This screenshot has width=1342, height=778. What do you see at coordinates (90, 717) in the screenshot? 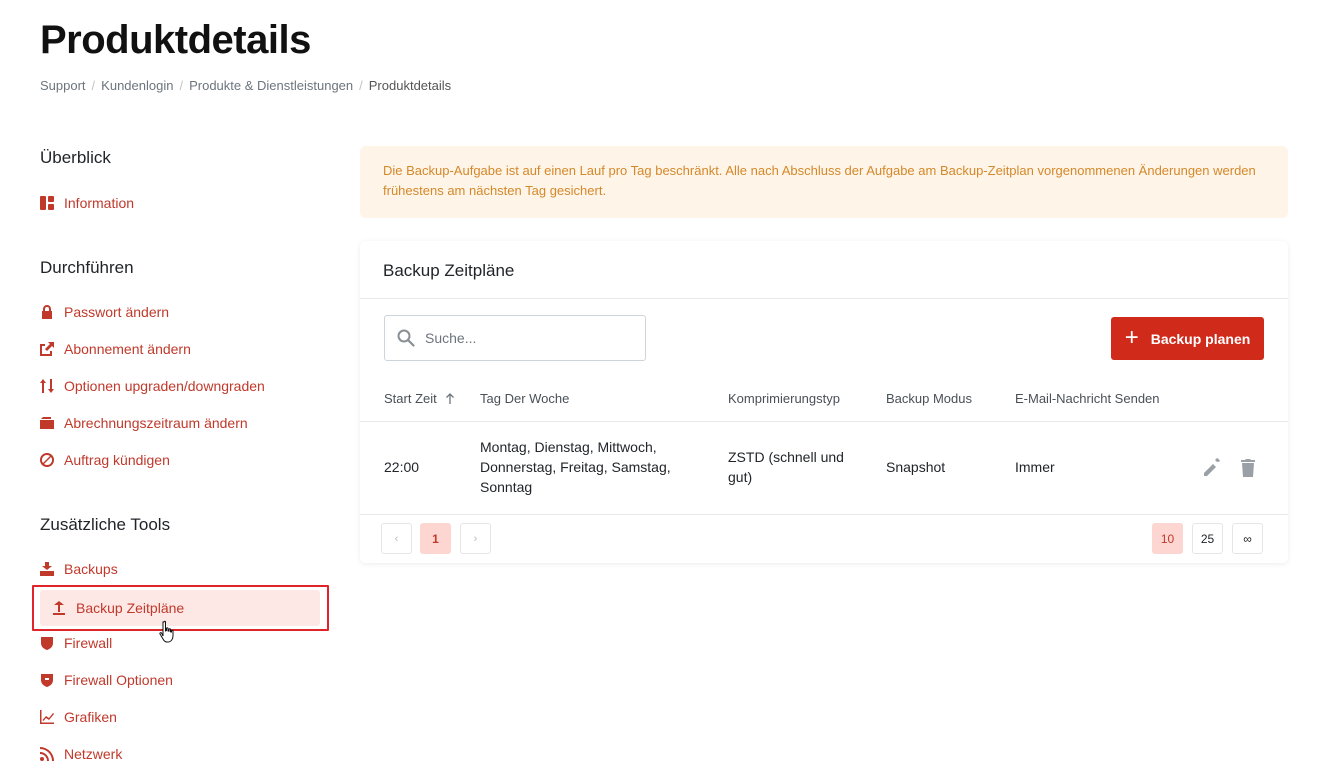
I see `sidebar-item-label: Grafiken` at bounding box center [90, 717].